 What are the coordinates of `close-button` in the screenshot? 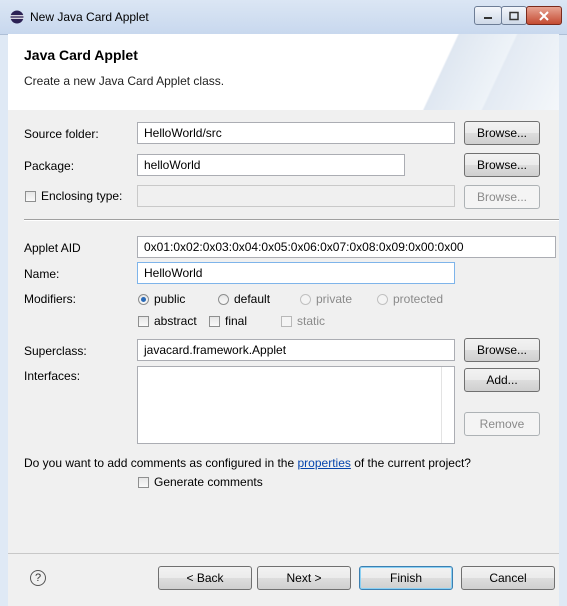 It's located at (544, 15).